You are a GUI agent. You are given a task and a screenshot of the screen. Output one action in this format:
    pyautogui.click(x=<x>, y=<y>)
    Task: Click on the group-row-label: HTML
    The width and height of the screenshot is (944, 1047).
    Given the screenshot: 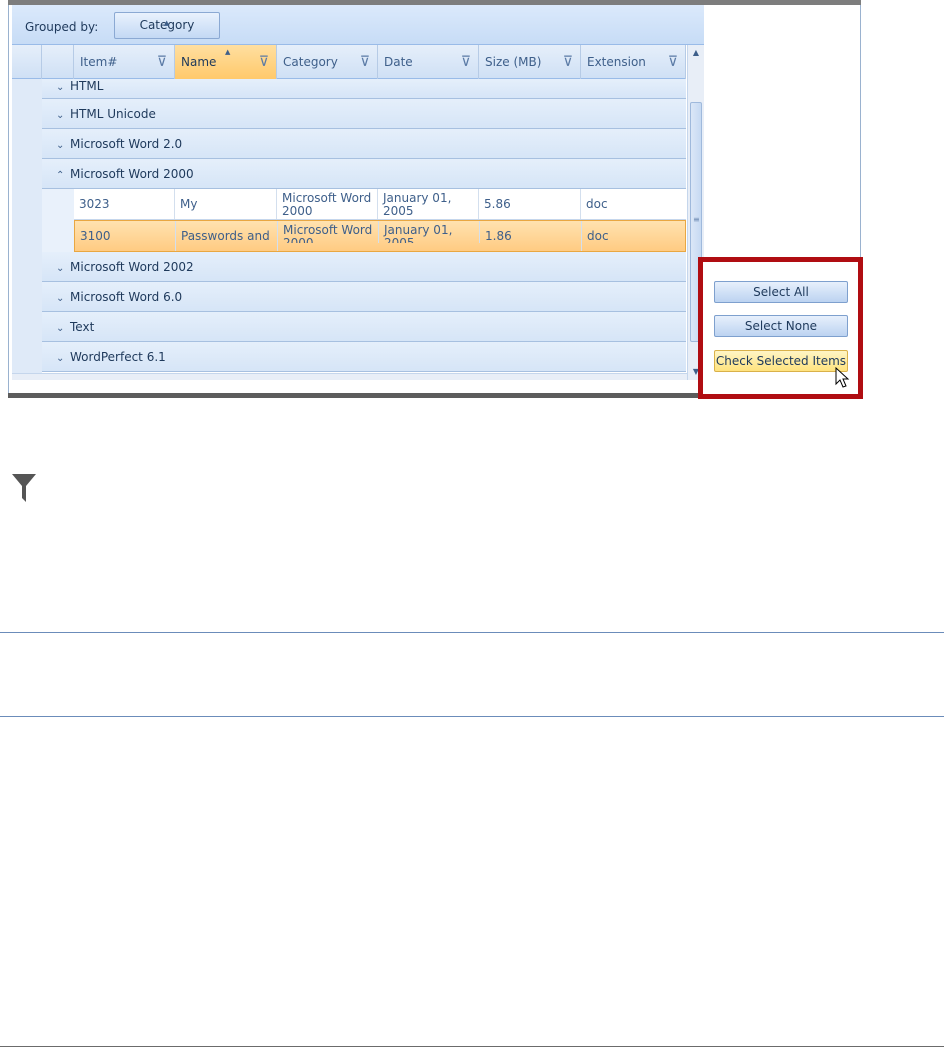 What is the action you would take?
    pyautogui.click(x=87, y=86)
    